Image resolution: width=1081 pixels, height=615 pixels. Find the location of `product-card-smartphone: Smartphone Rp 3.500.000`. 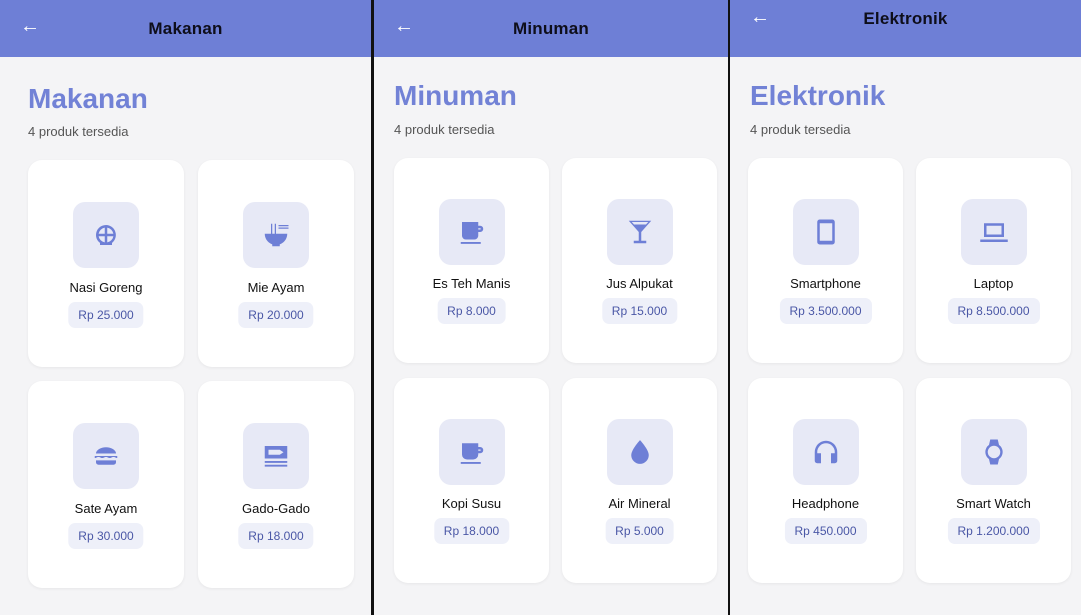

product-card-smartphone: Smartphone Rp 3.500.000 is located at coordinates (825, 260).